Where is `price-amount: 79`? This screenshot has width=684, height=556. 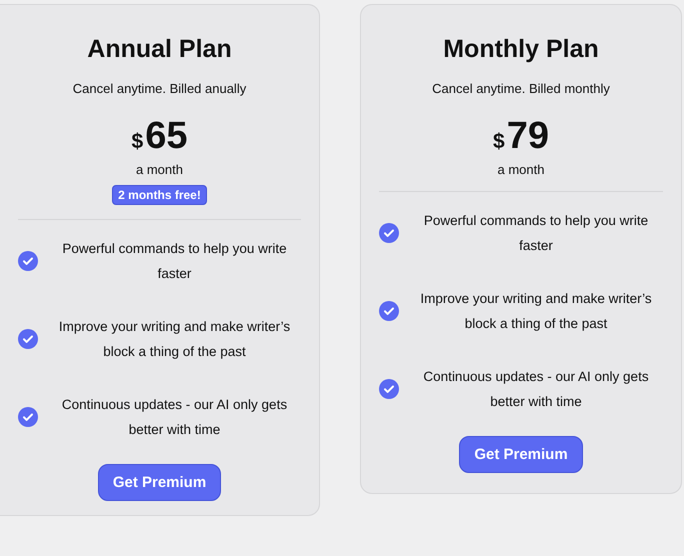
price-amount: 79 is located at coordinates (527, 136).